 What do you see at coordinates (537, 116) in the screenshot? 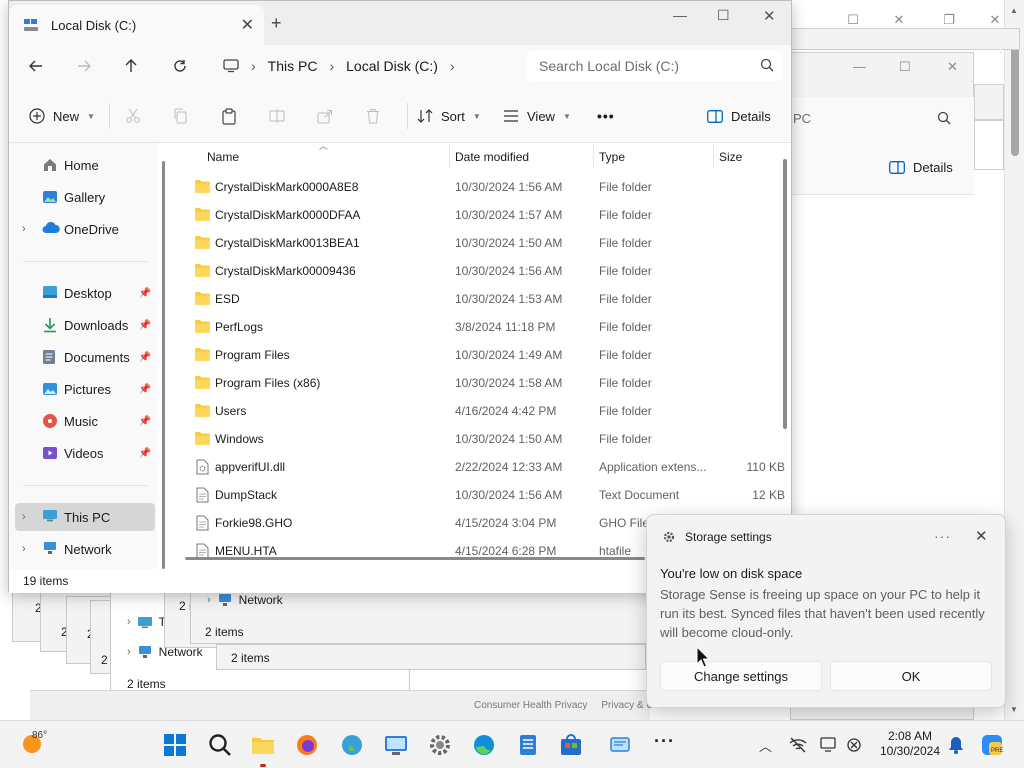
I see `view-button: View ▼` at bounding box center [537, 116].